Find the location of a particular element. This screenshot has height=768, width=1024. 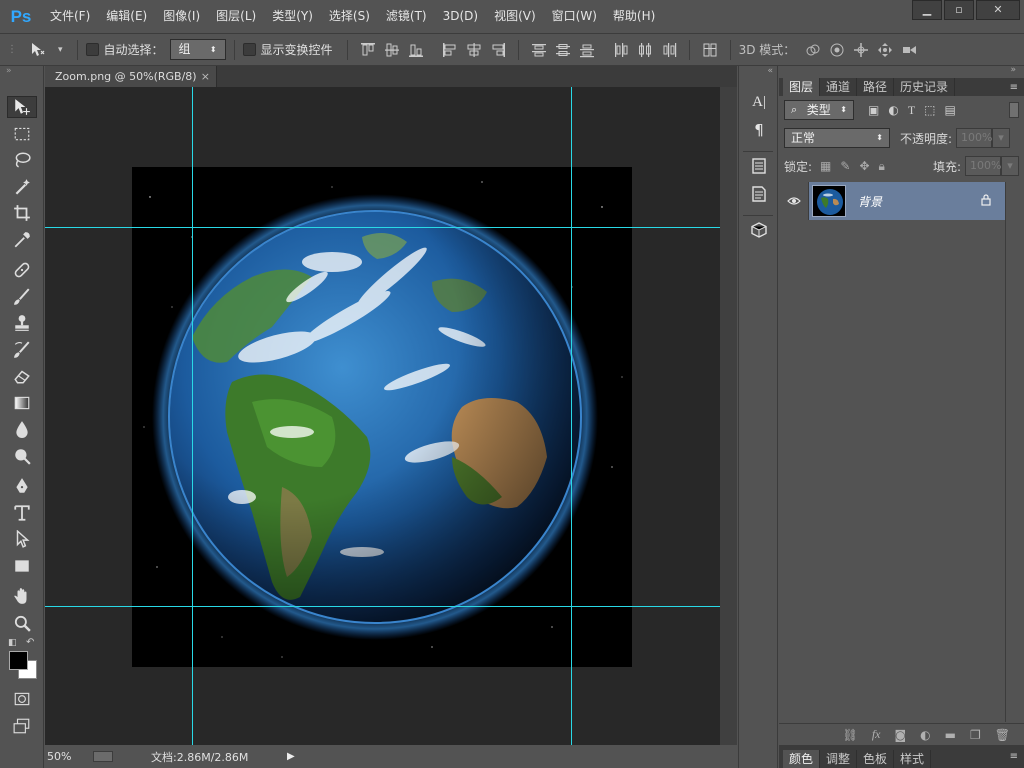

auto-select-checkbox is located at coordinates (92, 49).